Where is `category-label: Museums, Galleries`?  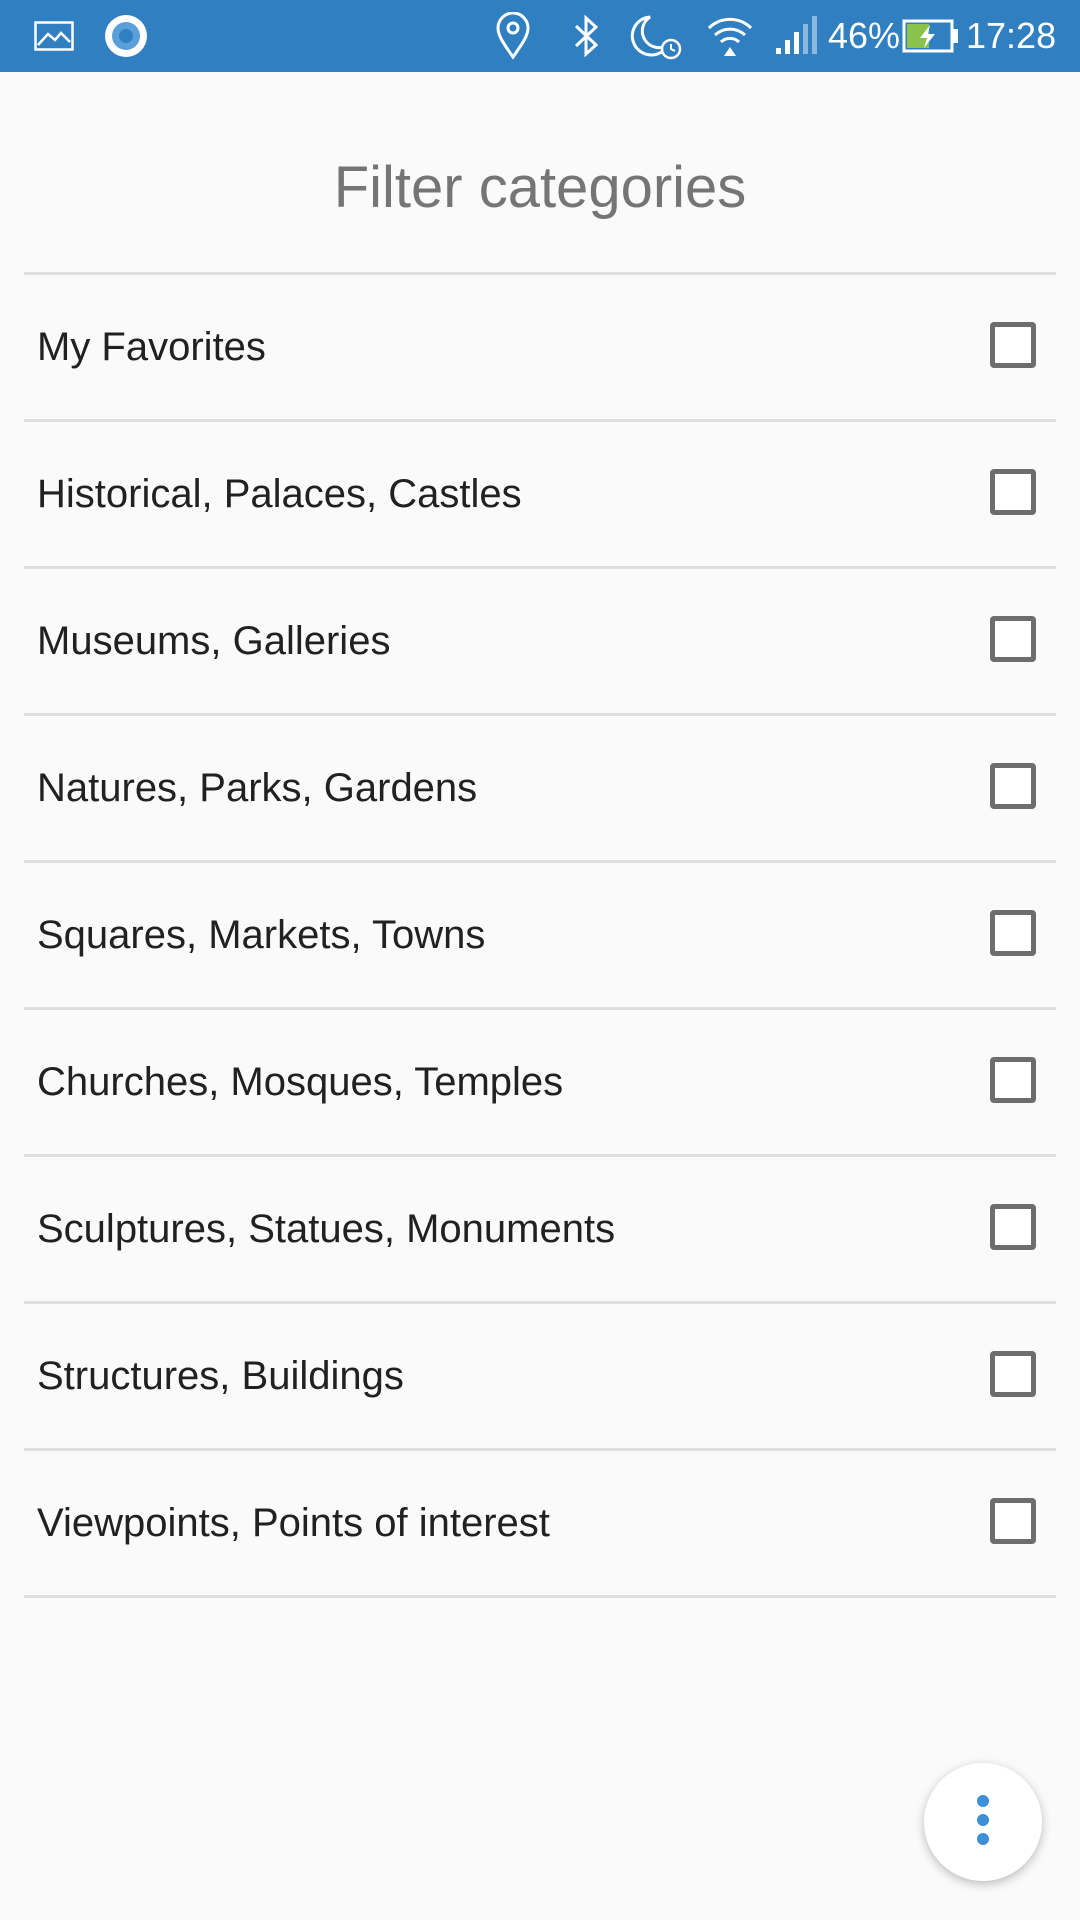
category-label: Museums, Galleries is located at coordinates (214, 641).